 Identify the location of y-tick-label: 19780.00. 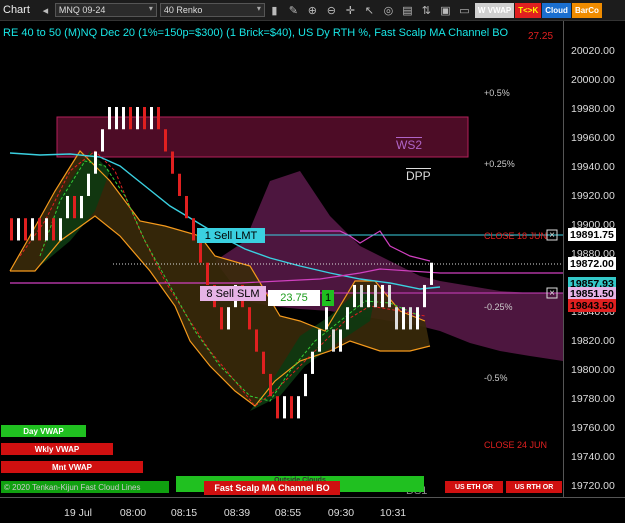
(593, 399).